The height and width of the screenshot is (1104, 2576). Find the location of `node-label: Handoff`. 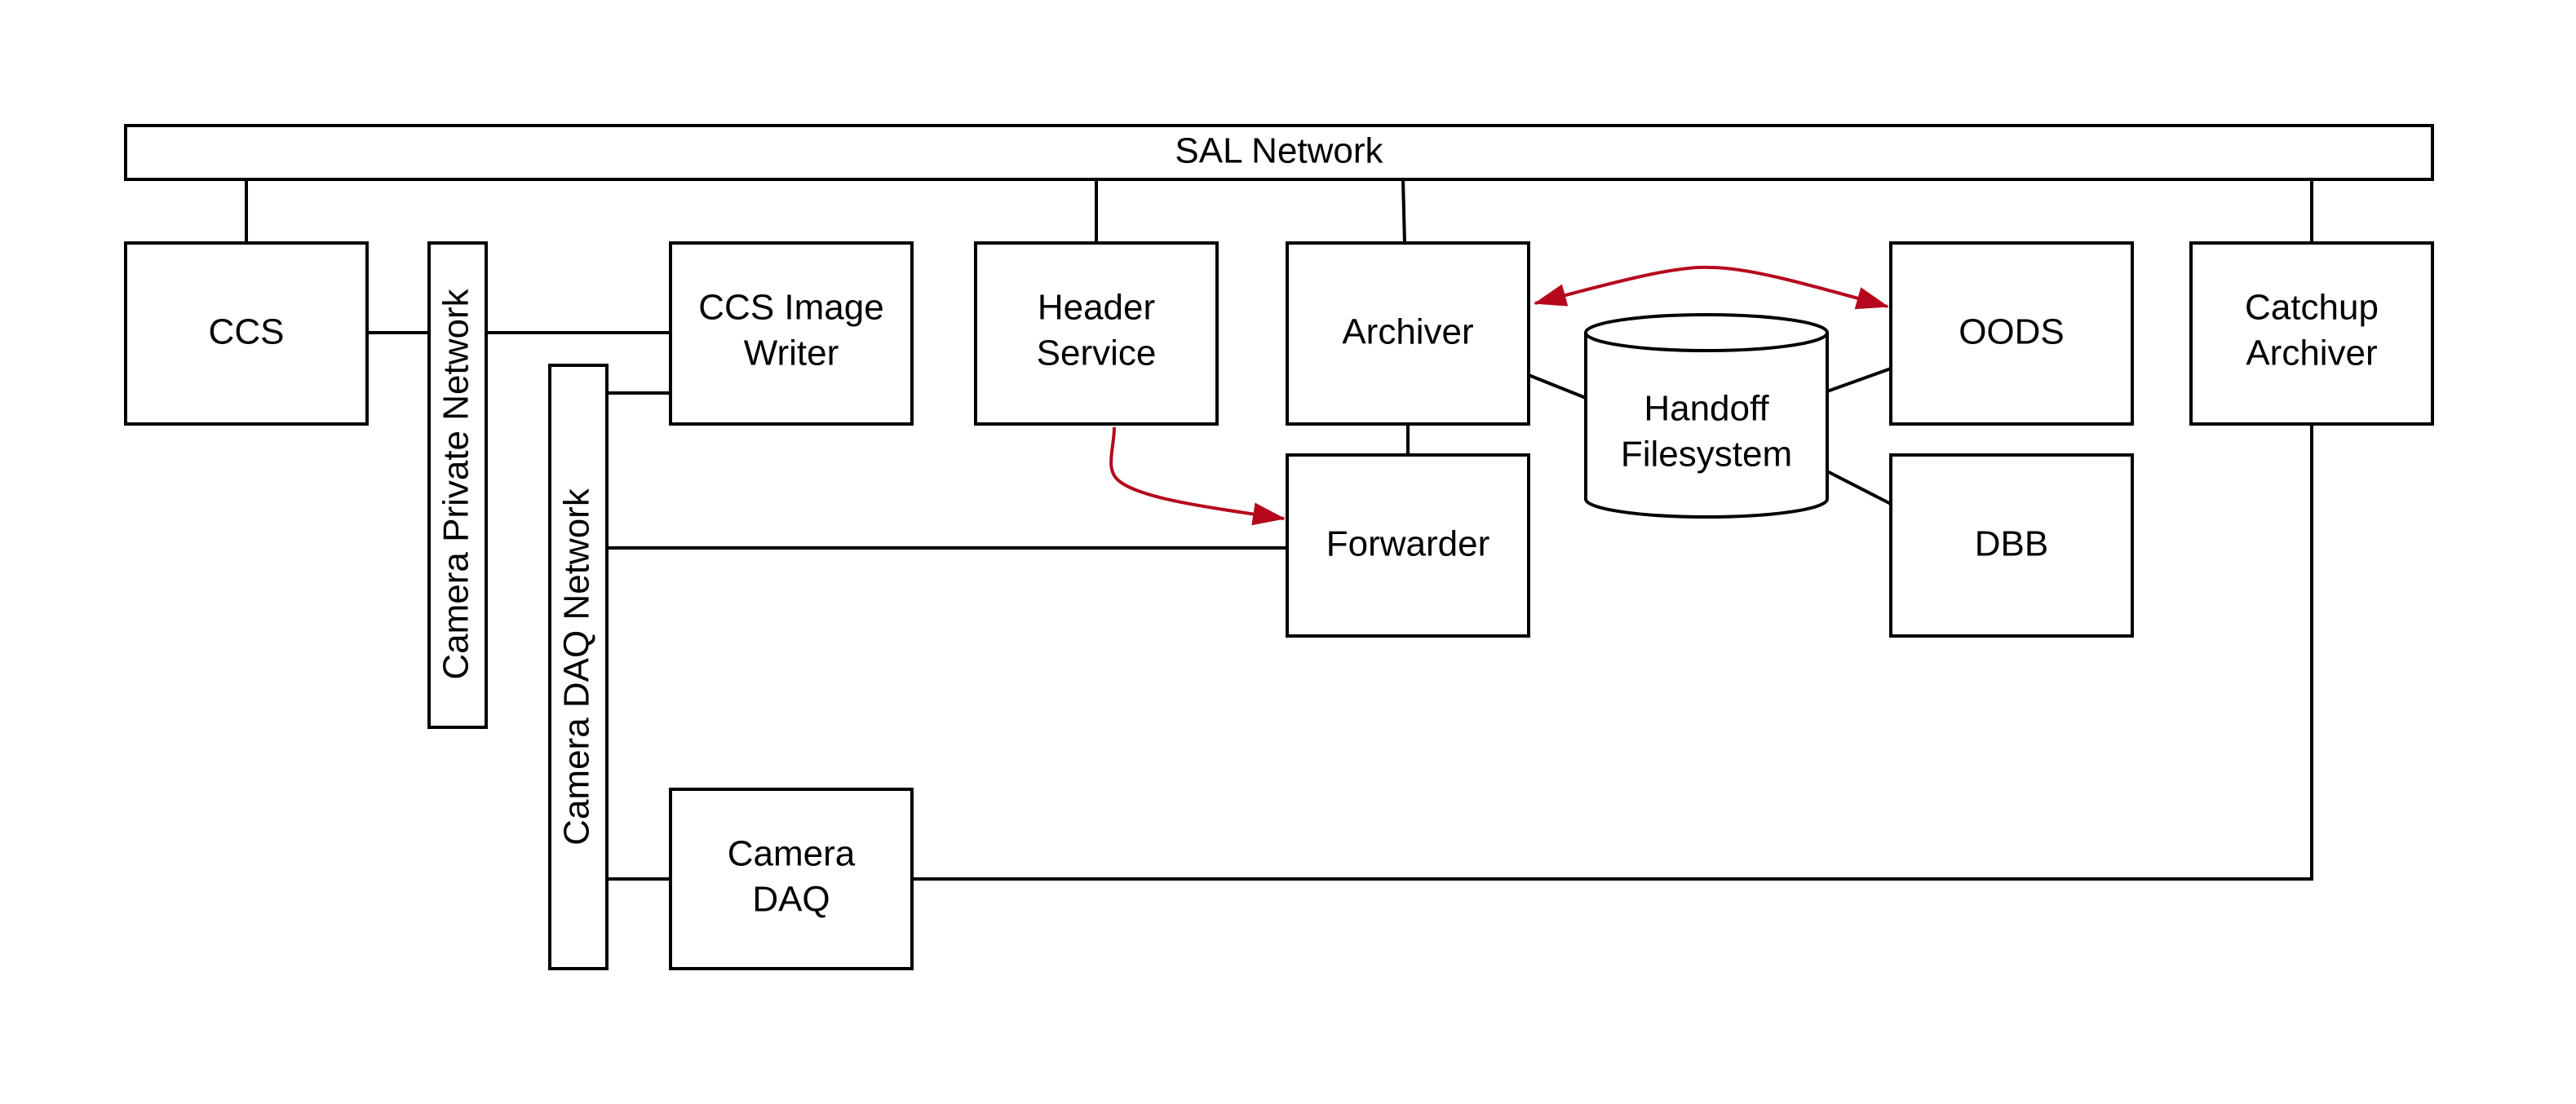

node-label: Handoff is located at coordinates (1706, 409).